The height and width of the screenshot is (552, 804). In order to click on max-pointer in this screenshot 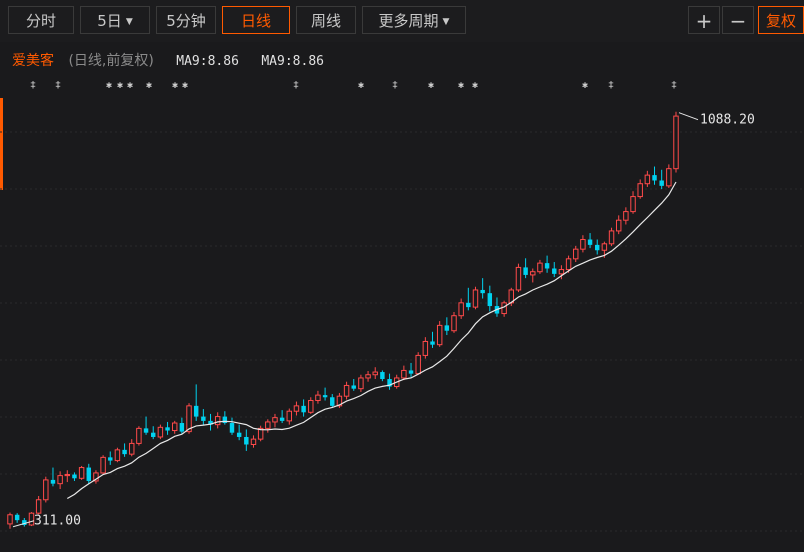, I will do `click(688, 116)`.